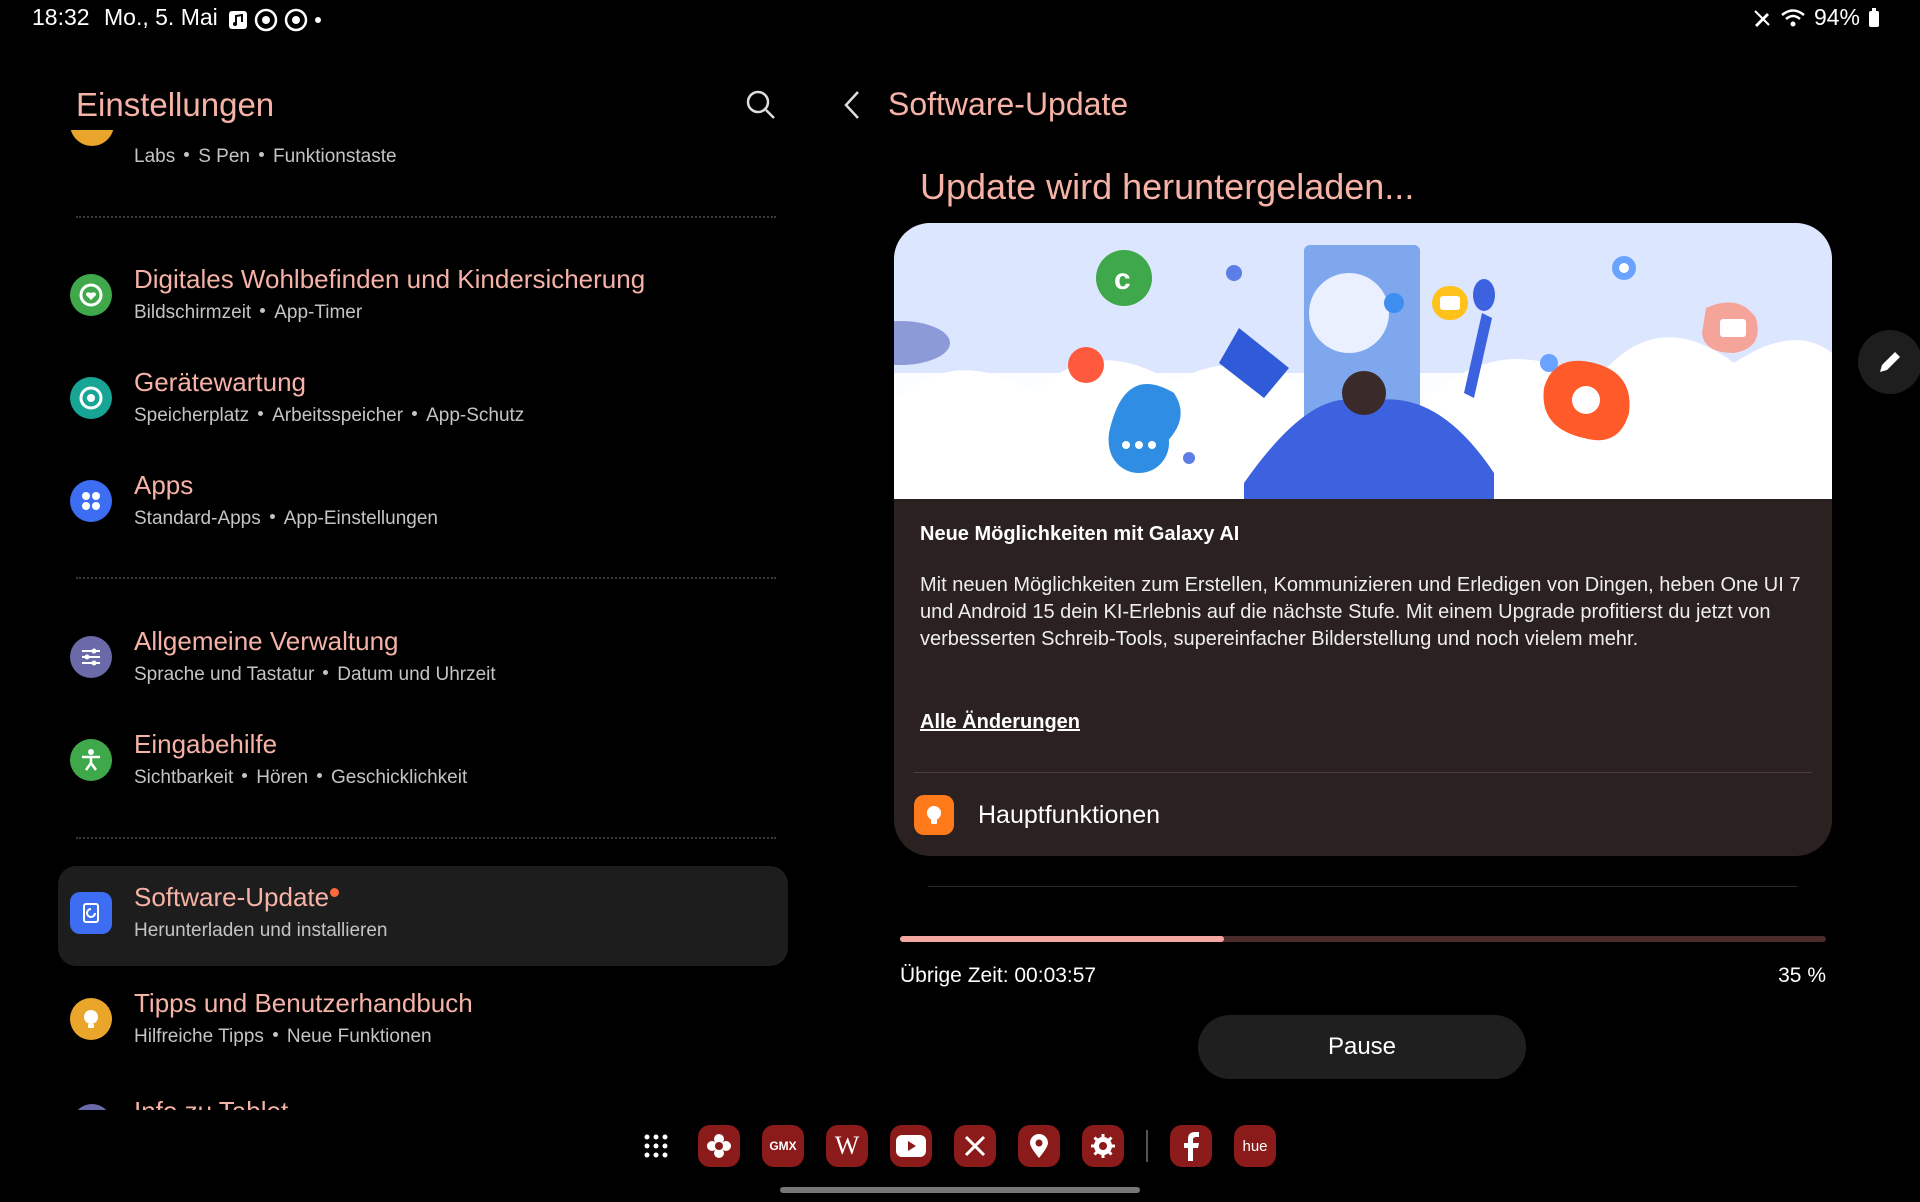  What do you see at coordinates (238, 20) in the screenshot?
I see `music-note-icon` at bounding box center [238, 20].